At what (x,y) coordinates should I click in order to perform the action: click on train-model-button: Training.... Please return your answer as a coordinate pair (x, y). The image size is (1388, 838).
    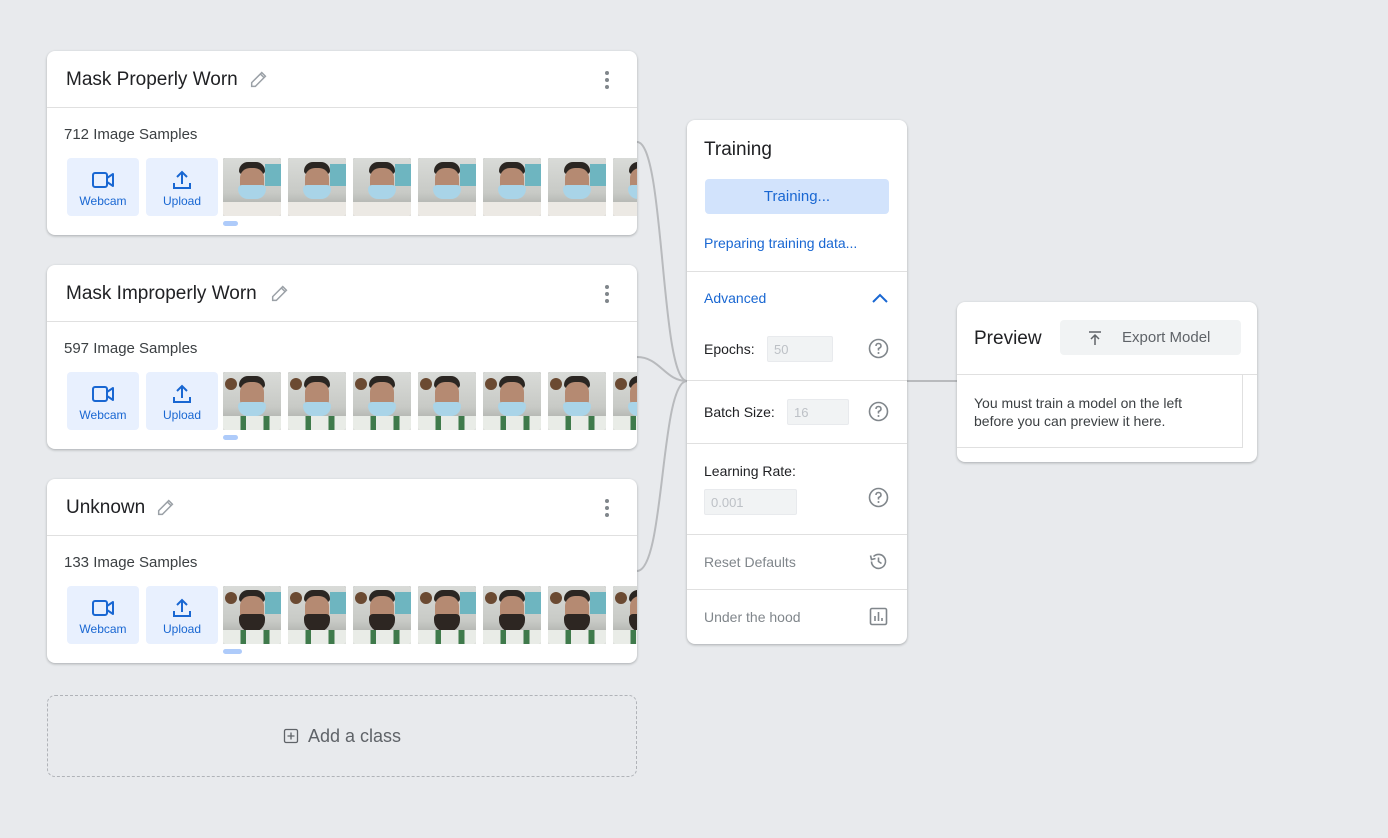
    Looking at the image, I should click on (797, 196).